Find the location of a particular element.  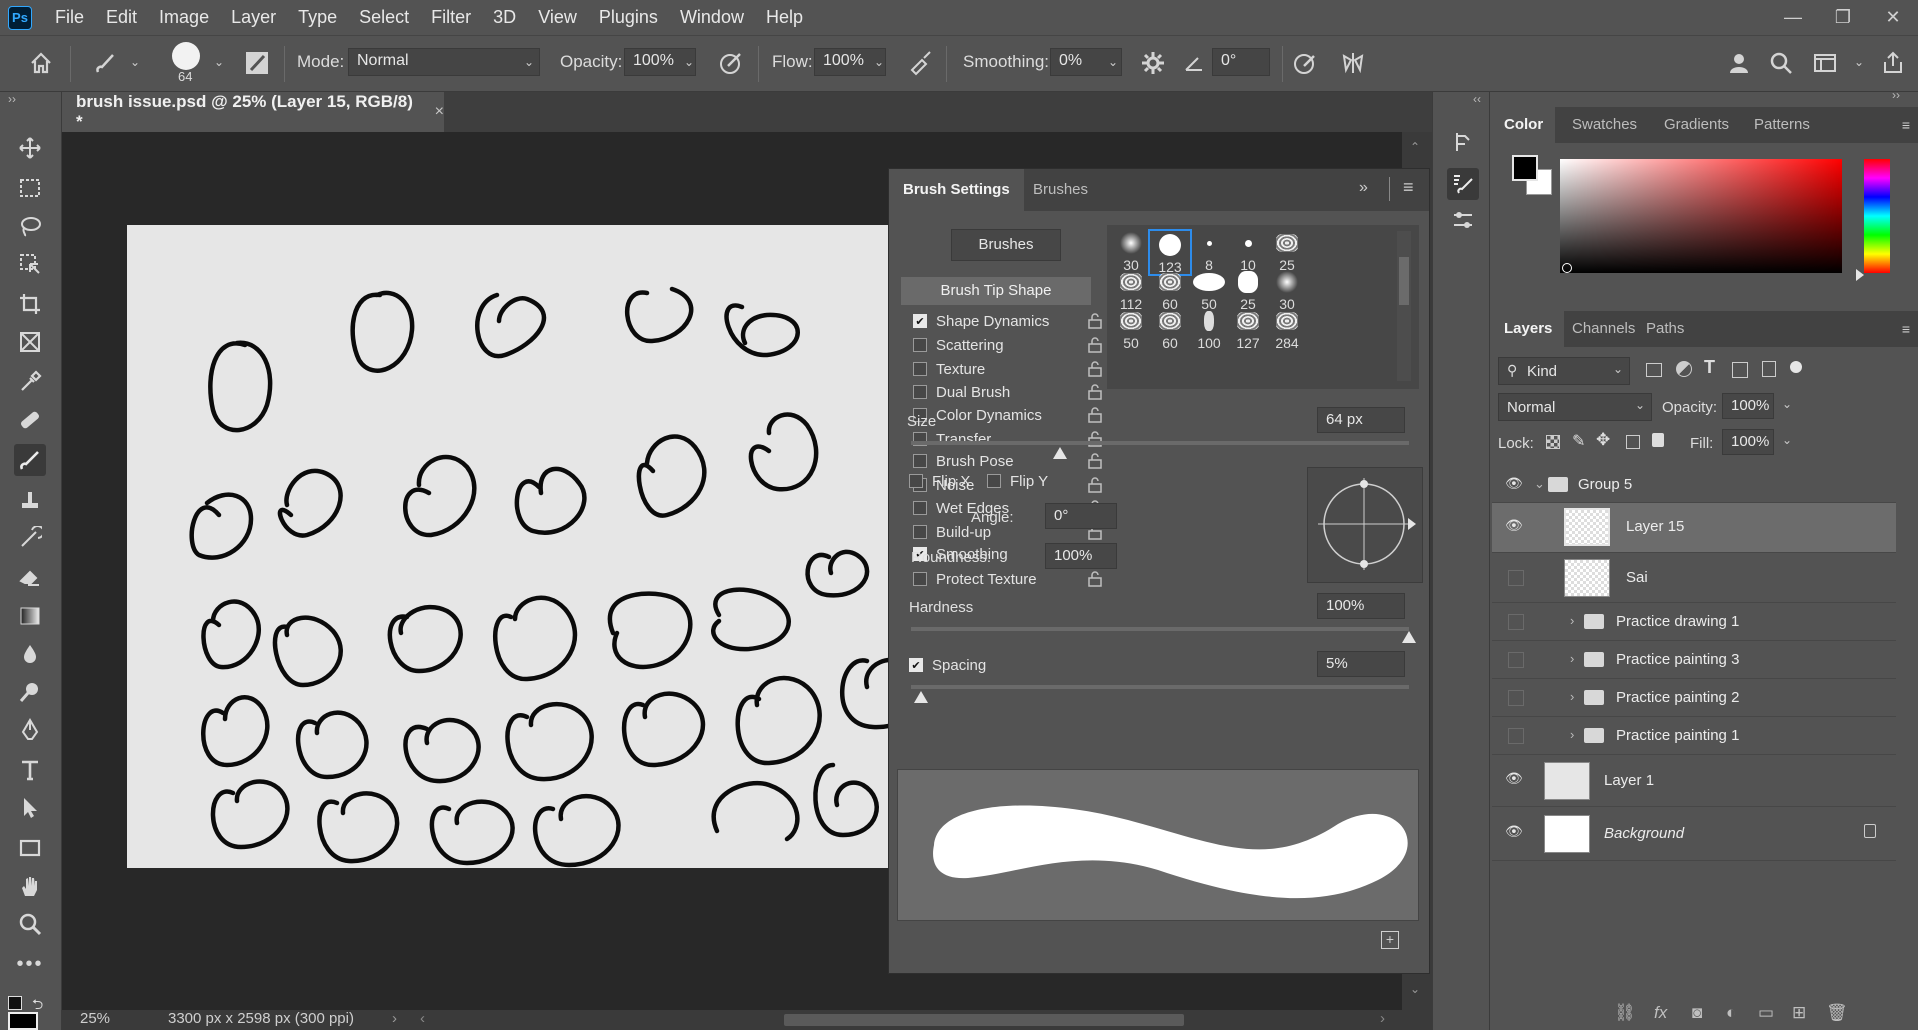

brush-tip-shape-item: Brush Tip Shape is located at coordinates (996, 291).